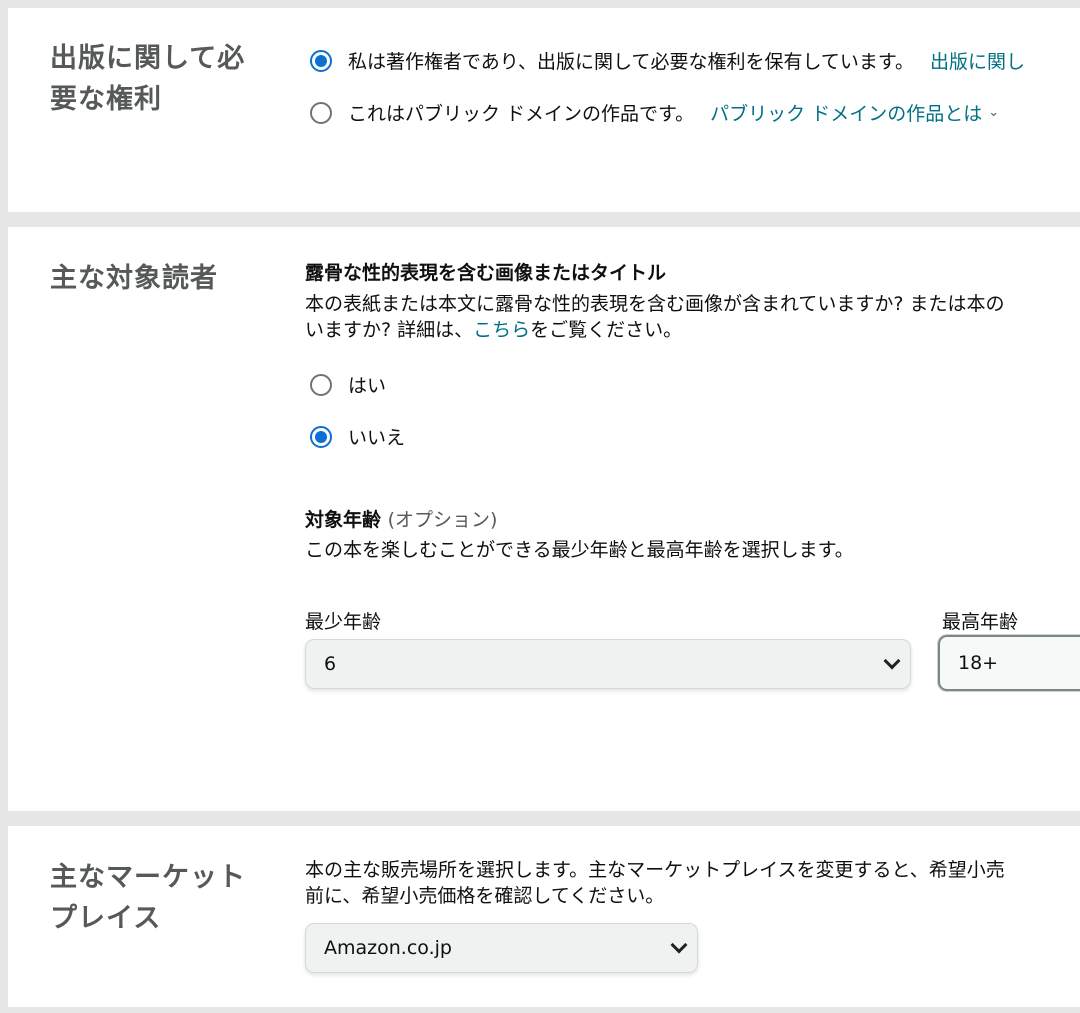 The image size is (1080, 1013). I want to click on target-age-heading-text: 対象年齢, so click(343, 520).